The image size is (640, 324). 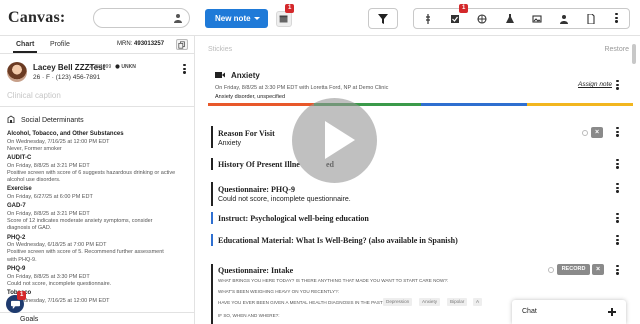 I want to click on tab-profile: Profile, so click(x=60, y=44).